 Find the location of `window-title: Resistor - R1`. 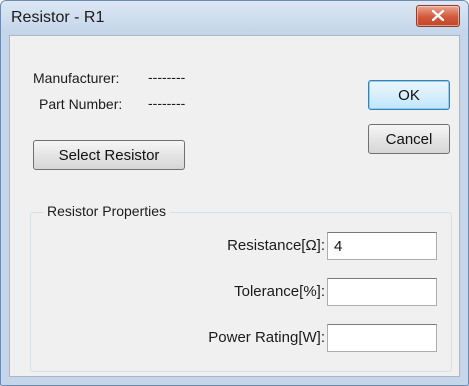

window-title: Resistor - R1 is located at coordinates (58, 17).